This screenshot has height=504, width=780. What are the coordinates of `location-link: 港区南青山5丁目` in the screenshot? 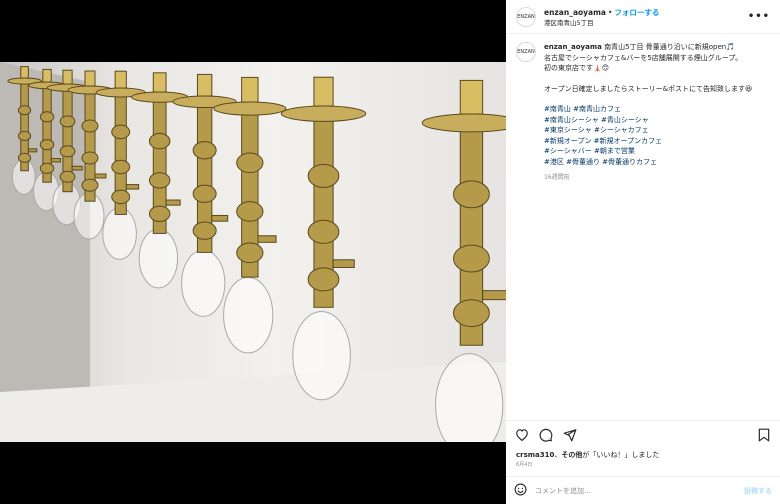 It's located at (601, 23).